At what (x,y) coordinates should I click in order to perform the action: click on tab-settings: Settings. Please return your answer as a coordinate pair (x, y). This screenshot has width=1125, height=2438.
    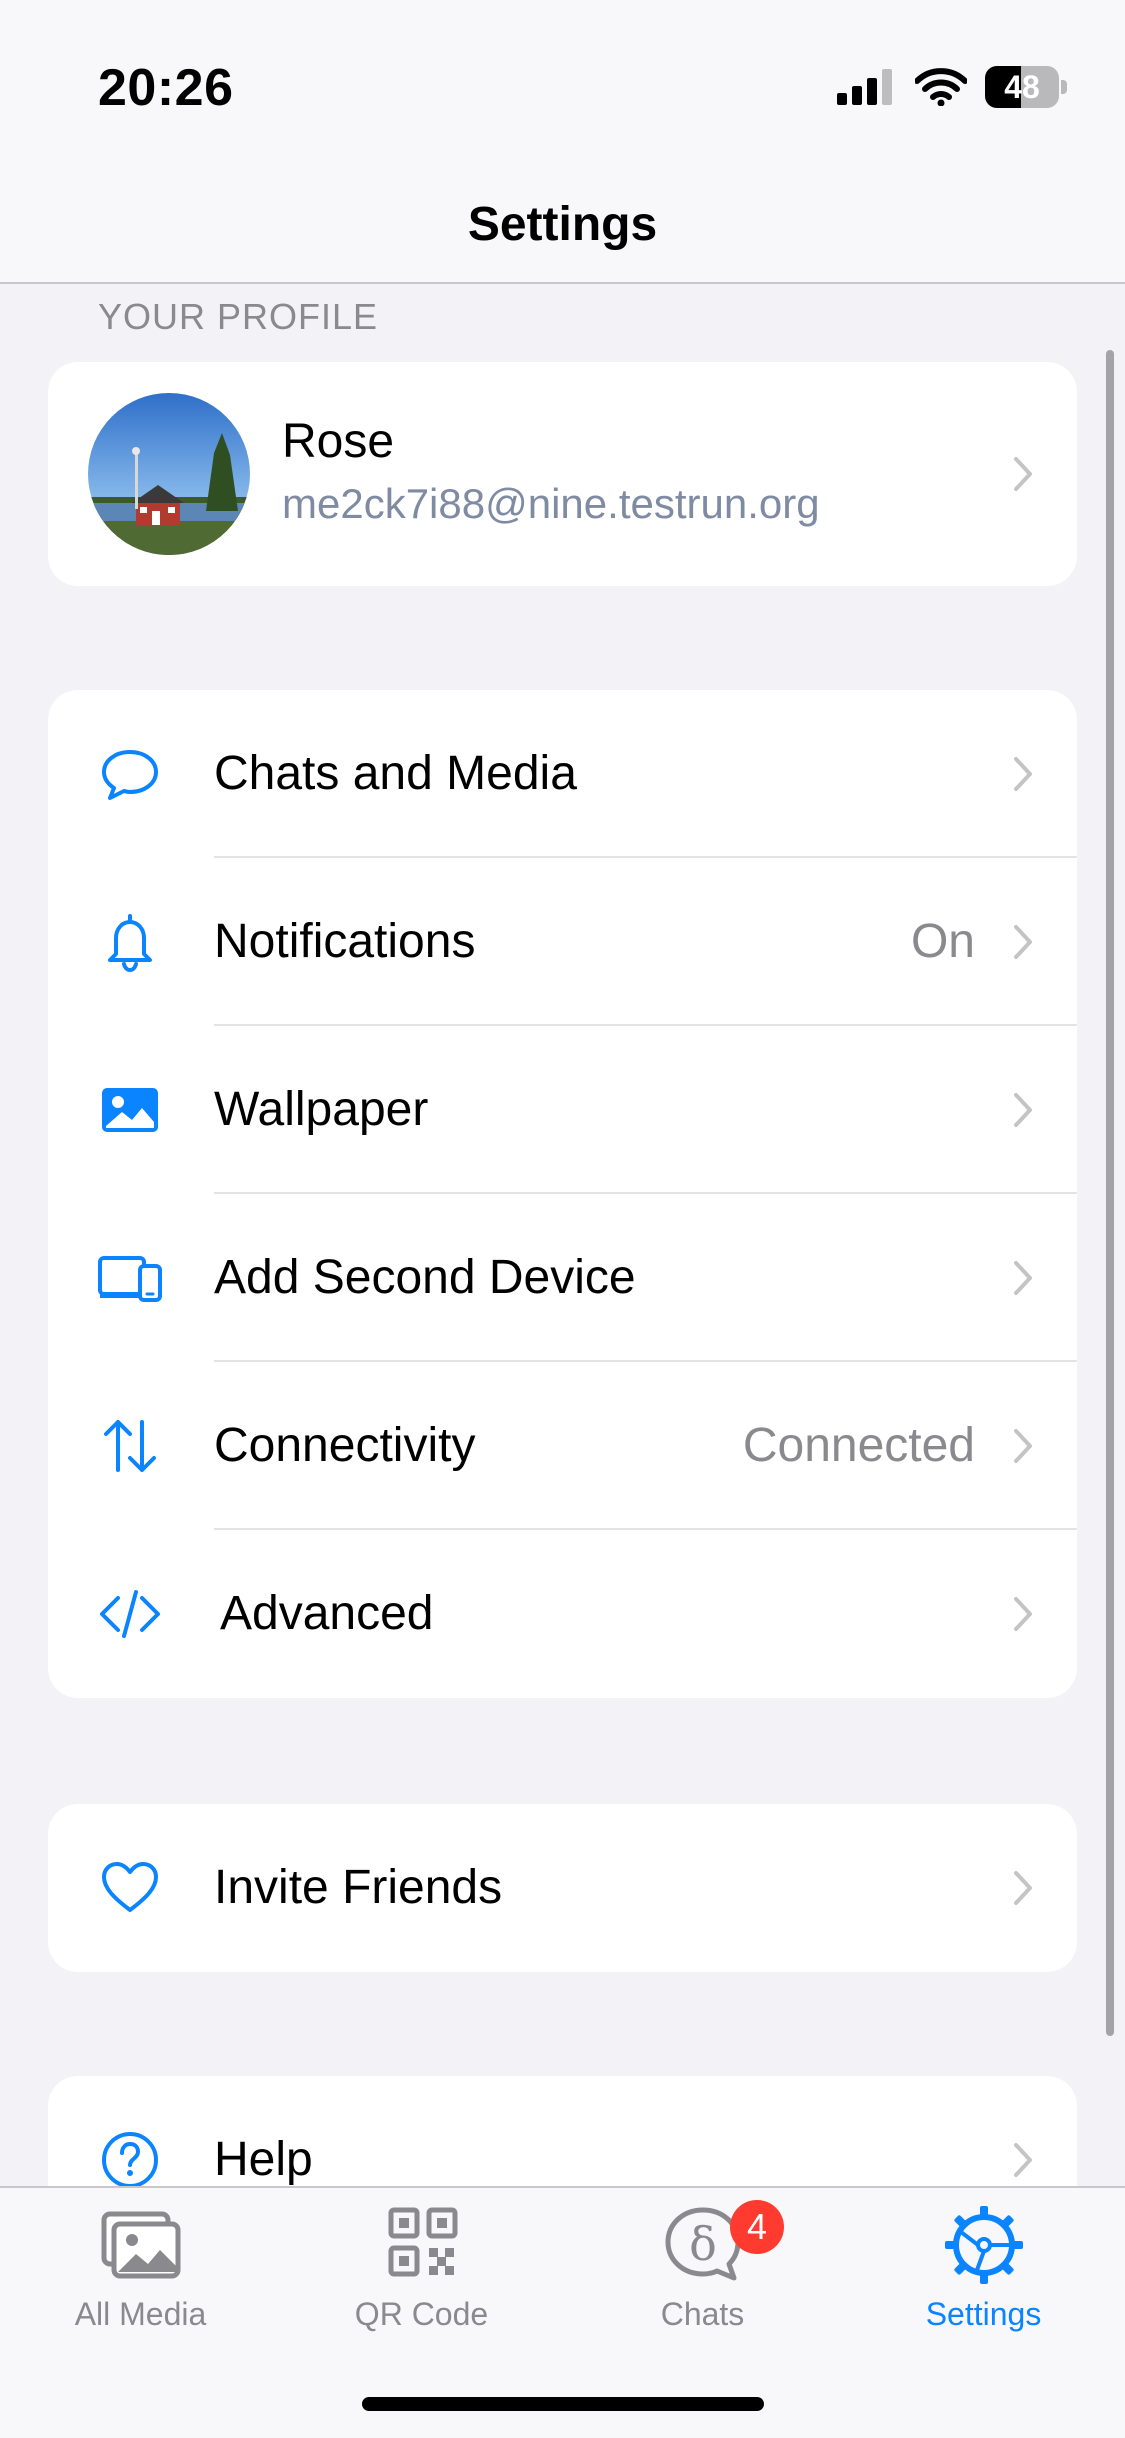
    Looking at the image, I should click on (983, 2268).